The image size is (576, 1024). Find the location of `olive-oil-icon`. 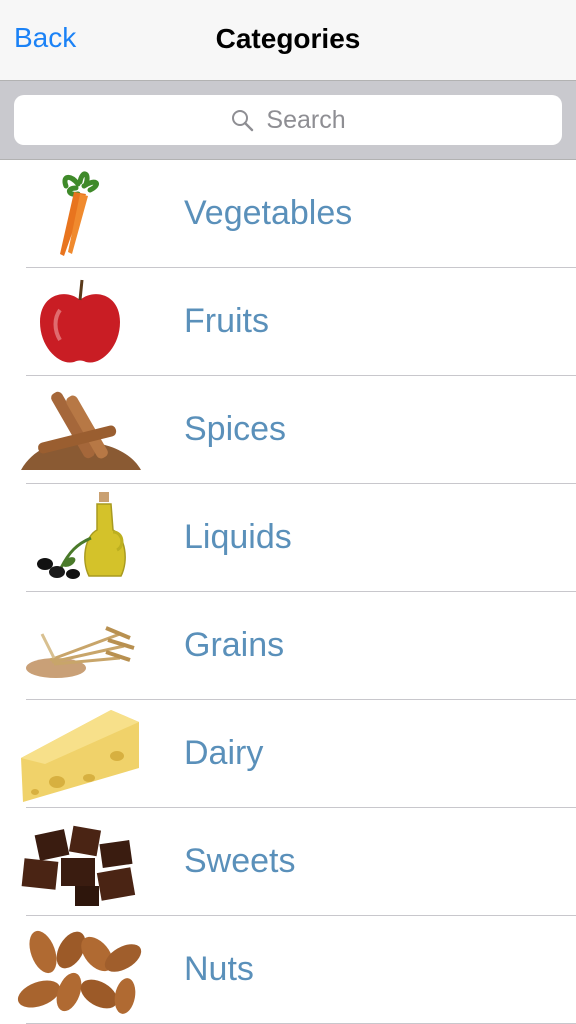

olive-oil-icon is located at coordinates (80, 538).